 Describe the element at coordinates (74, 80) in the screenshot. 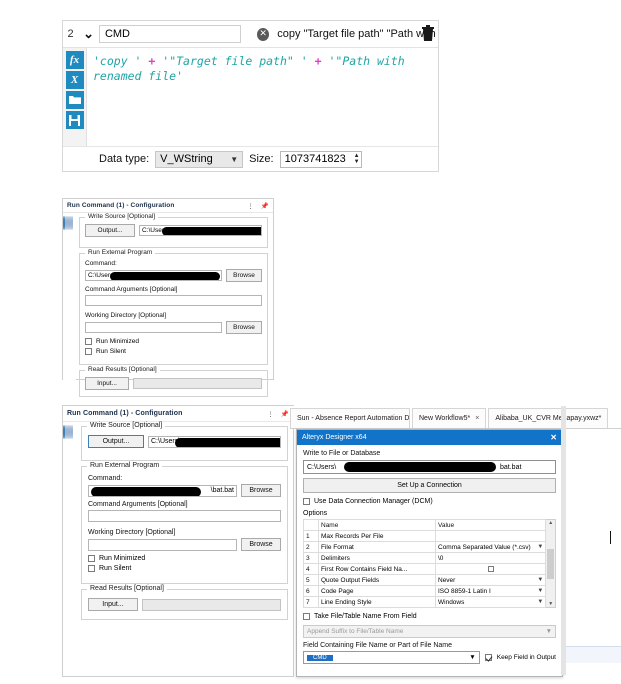

I see `variable-icon: X` at that location.